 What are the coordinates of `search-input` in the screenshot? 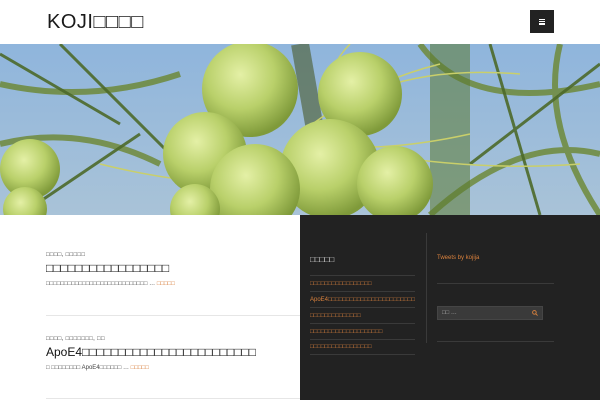 It's located at (483, 313).